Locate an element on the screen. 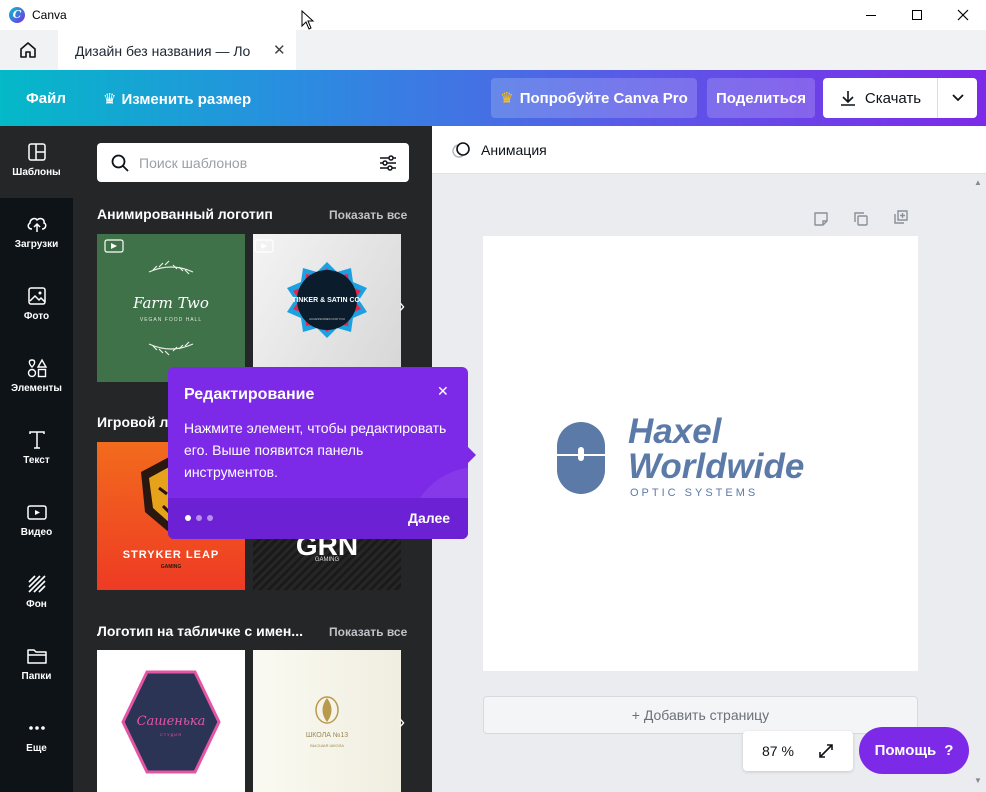 The width and height of the screenshot is (986, 792). folder-icon is located at coordinates (36, 656).